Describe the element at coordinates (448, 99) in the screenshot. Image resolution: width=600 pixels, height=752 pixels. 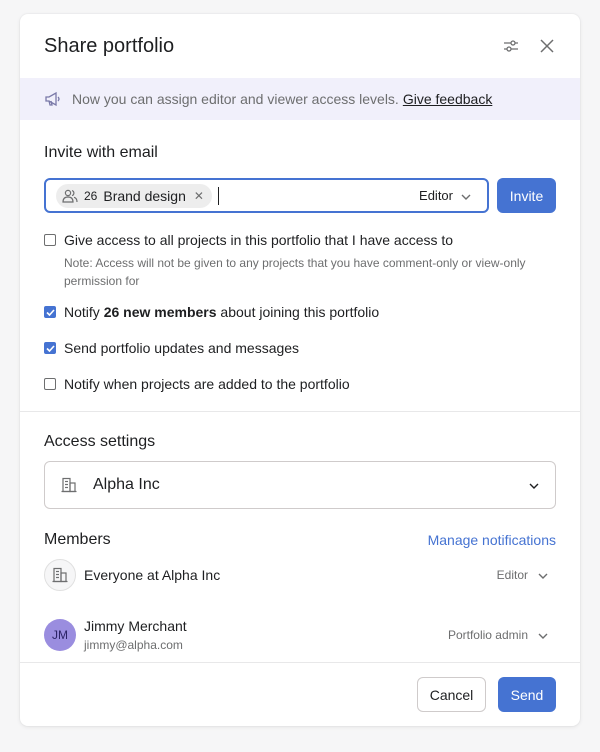
I see `give-feedback-link: Give feedback` at that location.